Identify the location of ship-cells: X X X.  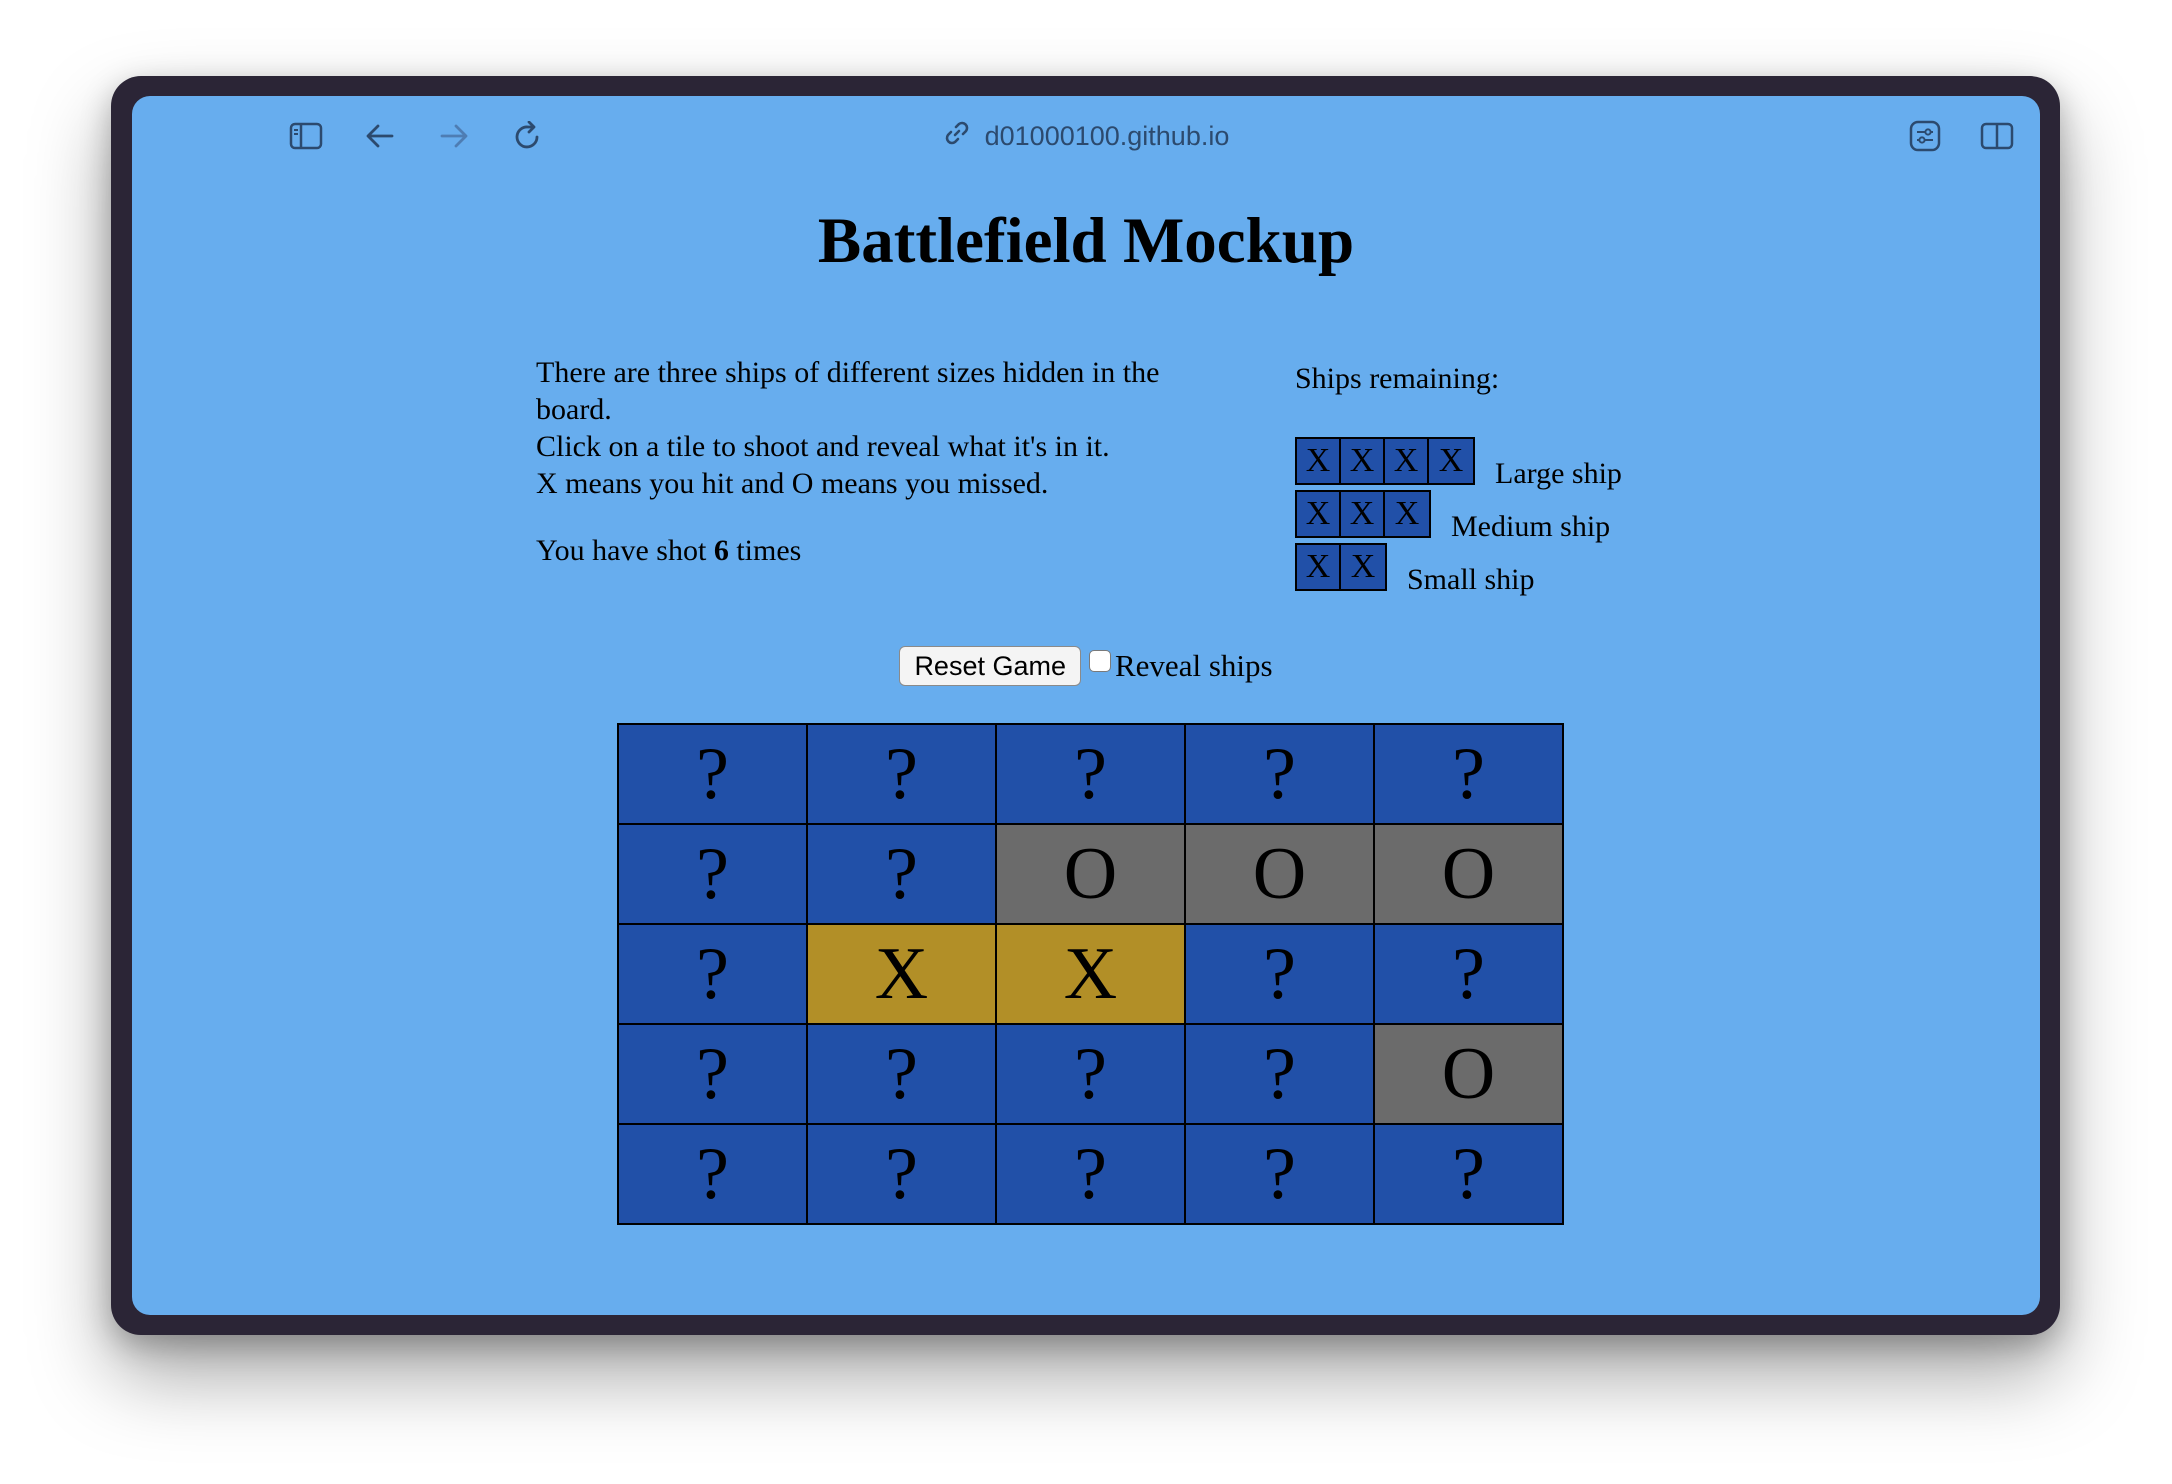
(1363, 514).